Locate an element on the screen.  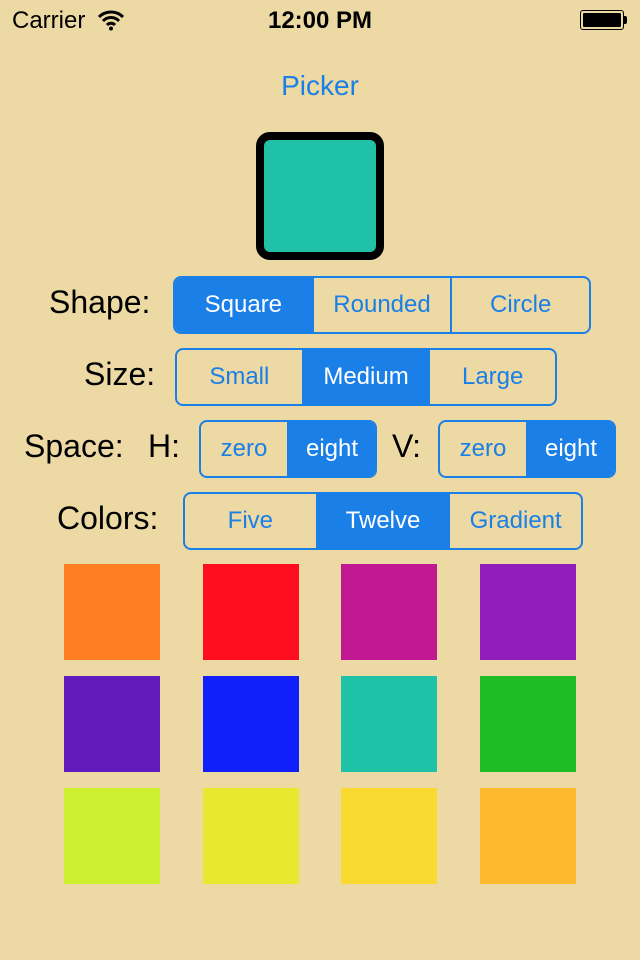
size-label: Size: is located at coordinates (120, 374).